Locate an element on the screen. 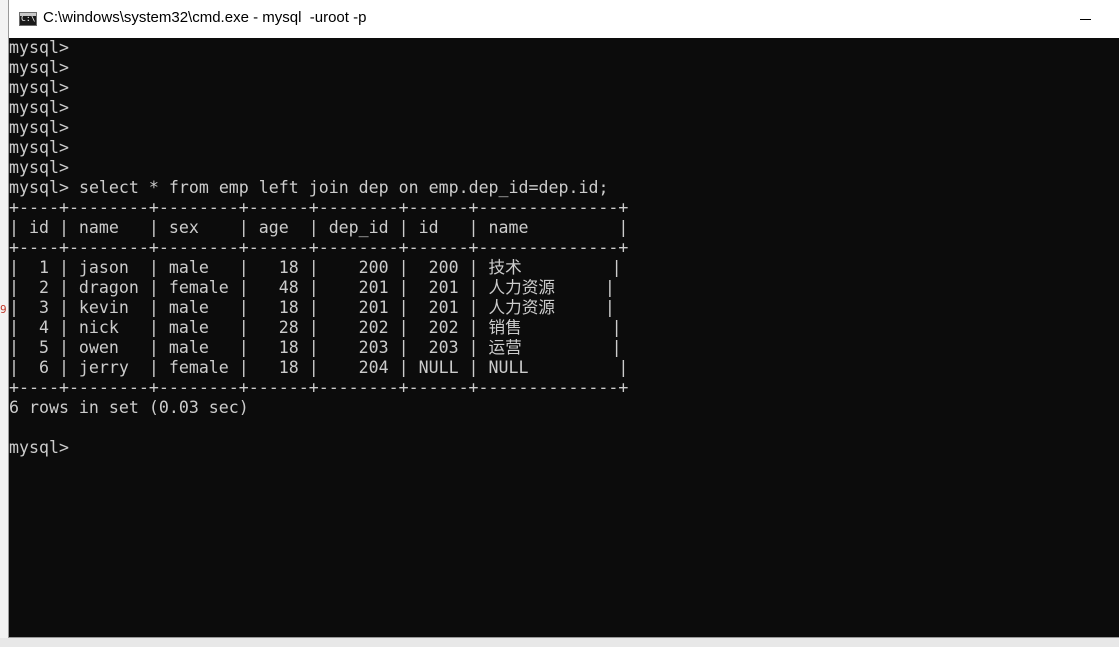 This screenshot has width=1119, height=647. background-window-fragment: 9 is located at coordinates (3, 309).